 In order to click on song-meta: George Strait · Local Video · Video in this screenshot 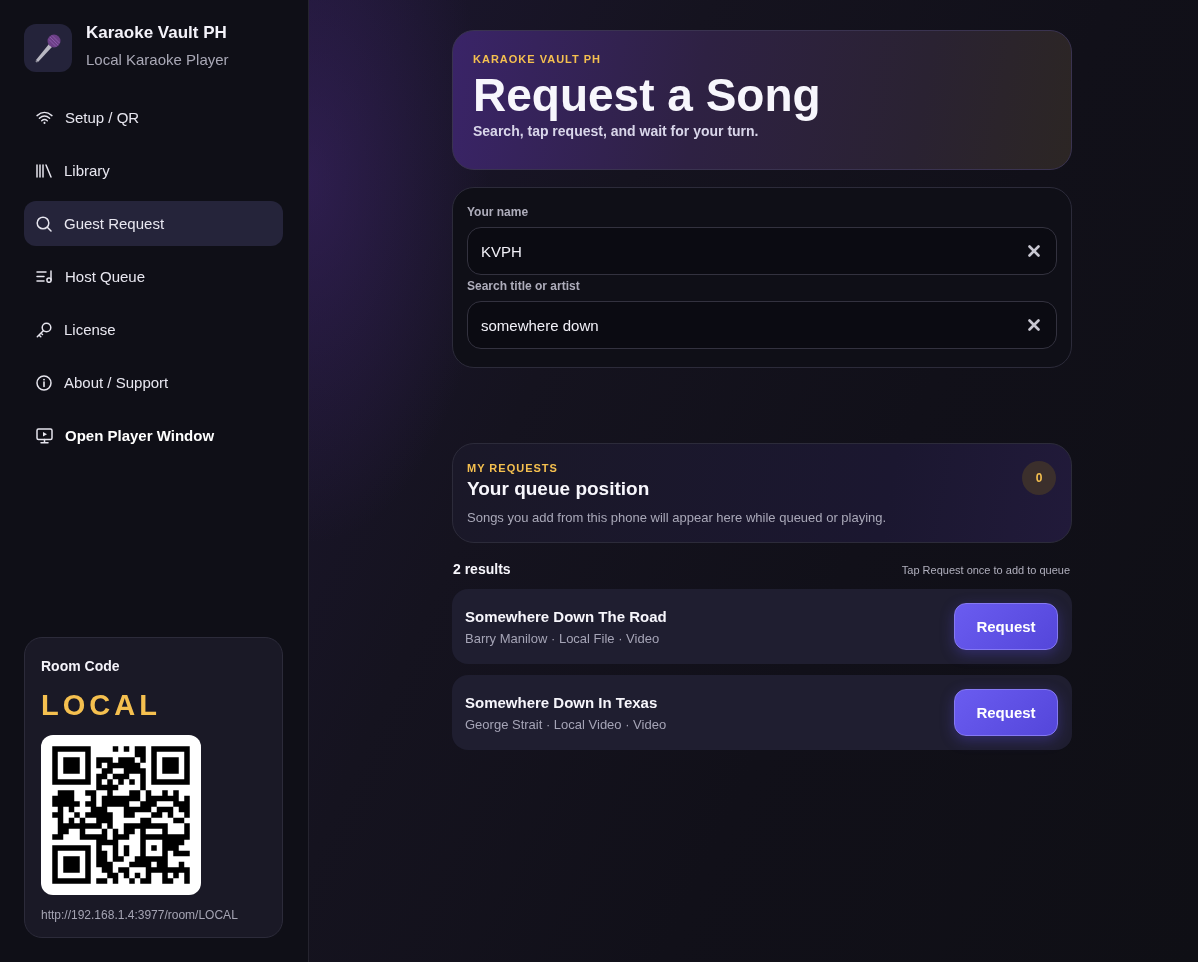, I will do `click(566, 724)`.